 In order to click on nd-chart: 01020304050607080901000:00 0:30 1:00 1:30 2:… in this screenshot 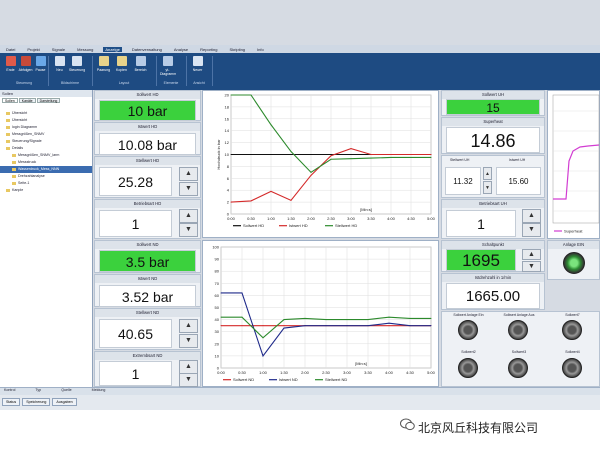, I will do `click(320, 313)`.